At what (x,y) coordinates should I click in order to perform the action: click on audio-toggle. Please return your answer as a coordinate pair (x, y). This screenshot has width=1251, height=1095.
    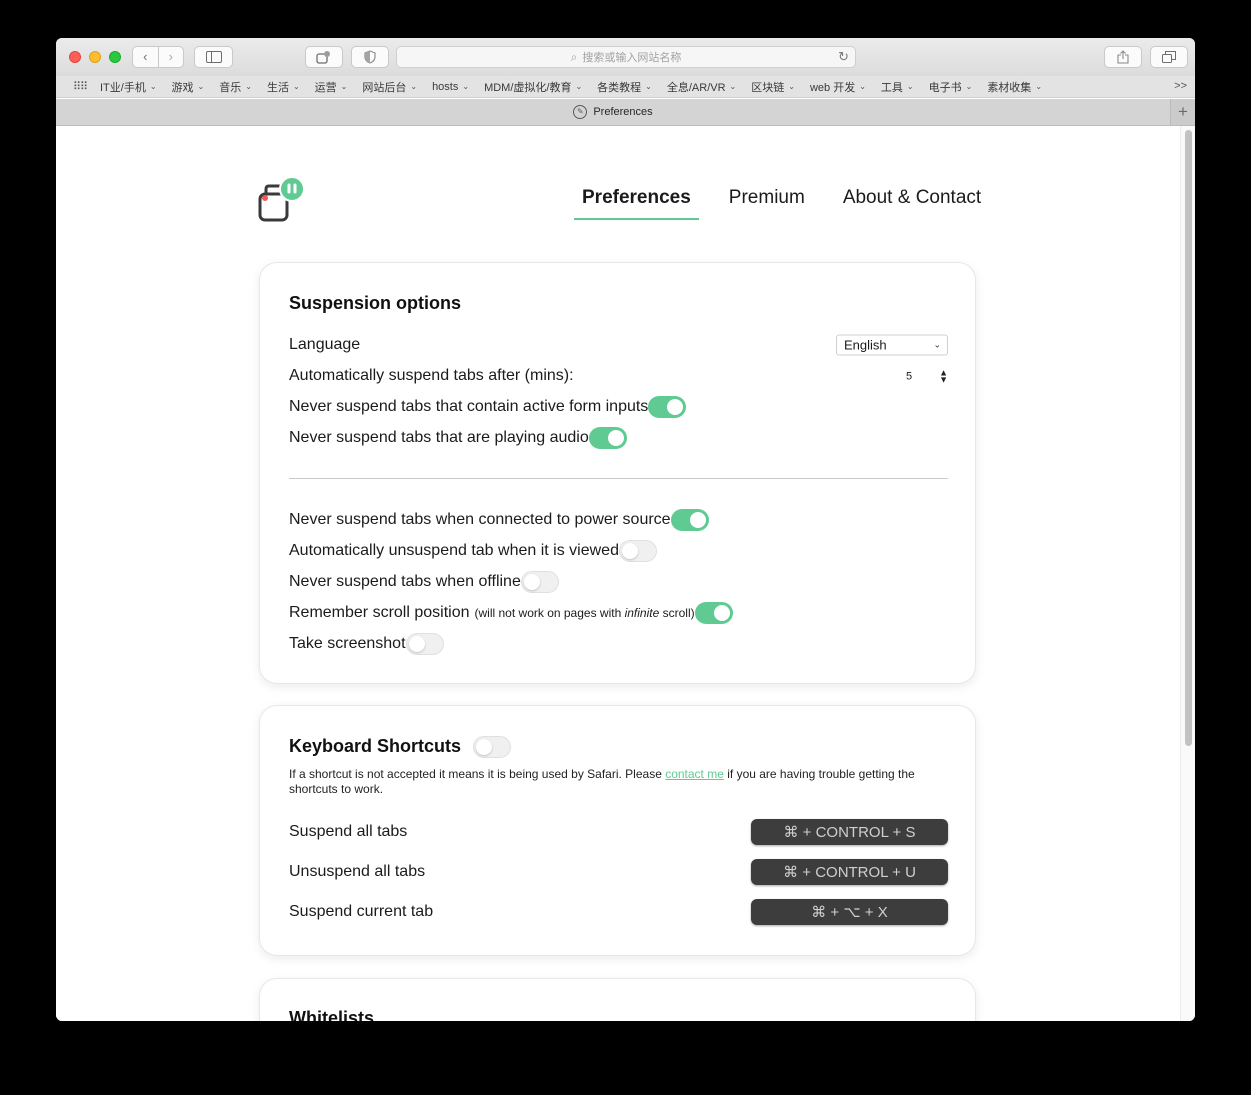
    Looking at the image, I should click on (607, 438).